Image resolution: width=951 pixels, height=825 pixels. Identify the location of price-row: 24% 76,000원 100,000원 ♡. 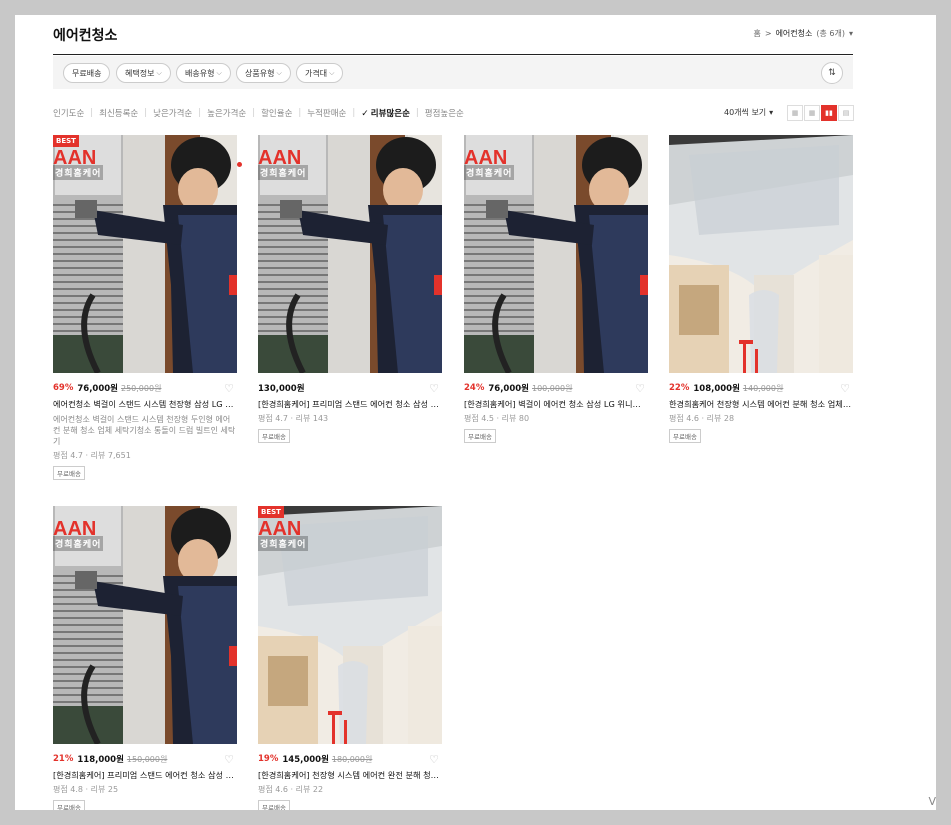
(556, 388).